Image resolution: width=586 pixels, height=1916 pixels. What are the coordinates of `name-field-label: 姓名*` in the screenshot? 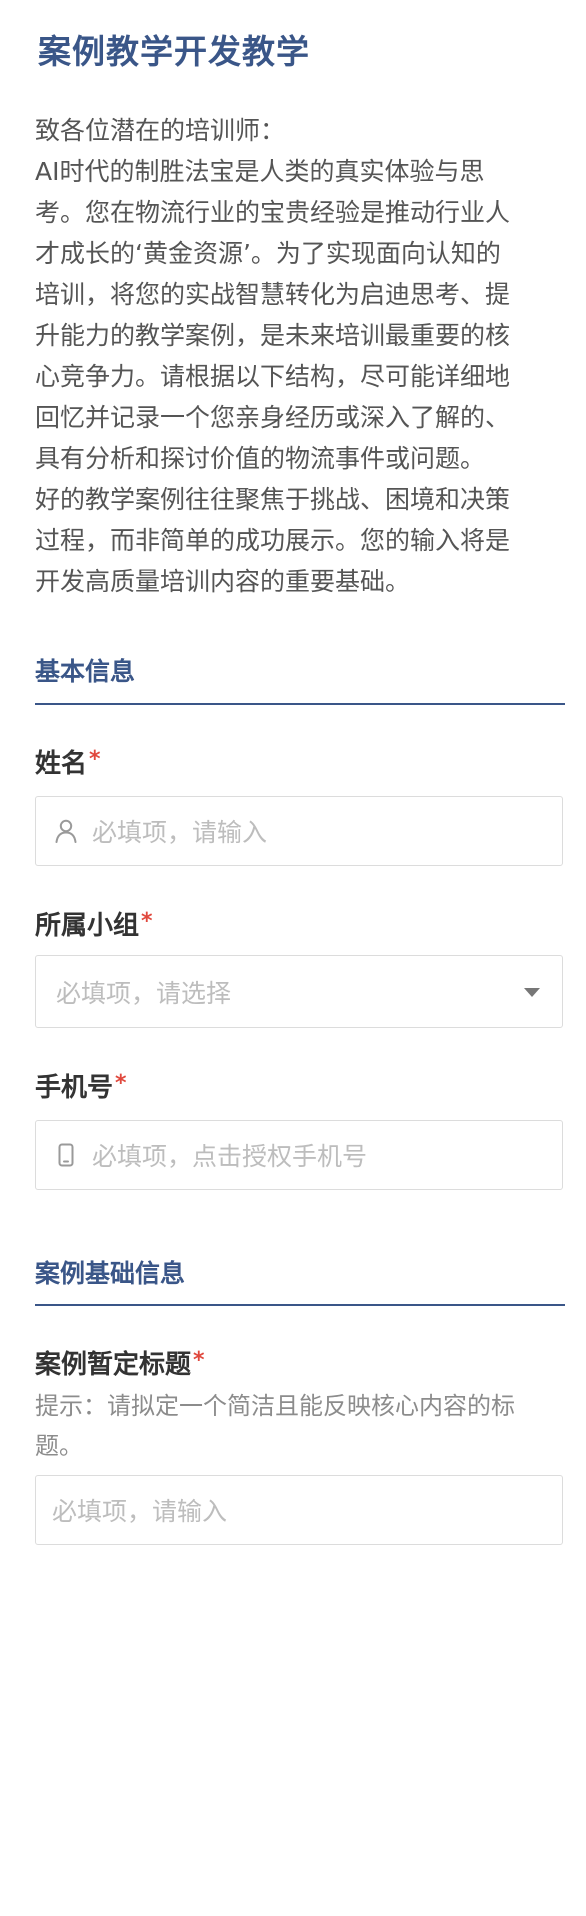 It's located at (68, 761).